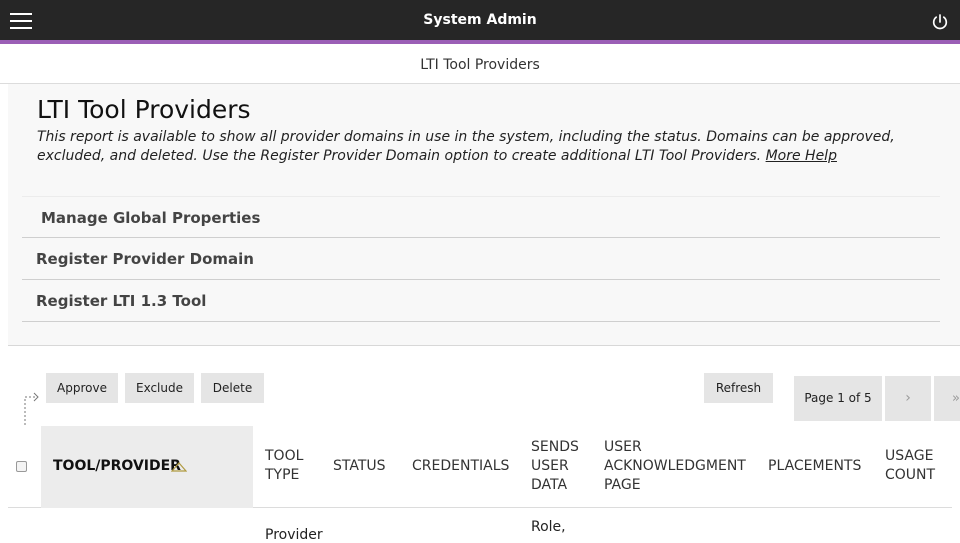  I want to click on column-header-tool-provider: TOOL/PROVIDER, so click(147, 467).